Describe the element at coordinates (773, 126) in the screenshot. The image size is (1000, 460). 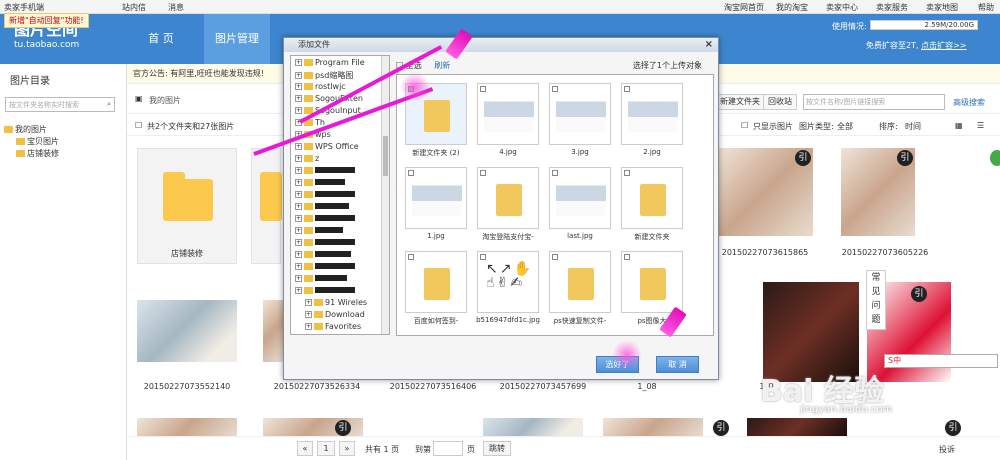
I see `only-images-label: 只显示图片` at that location.